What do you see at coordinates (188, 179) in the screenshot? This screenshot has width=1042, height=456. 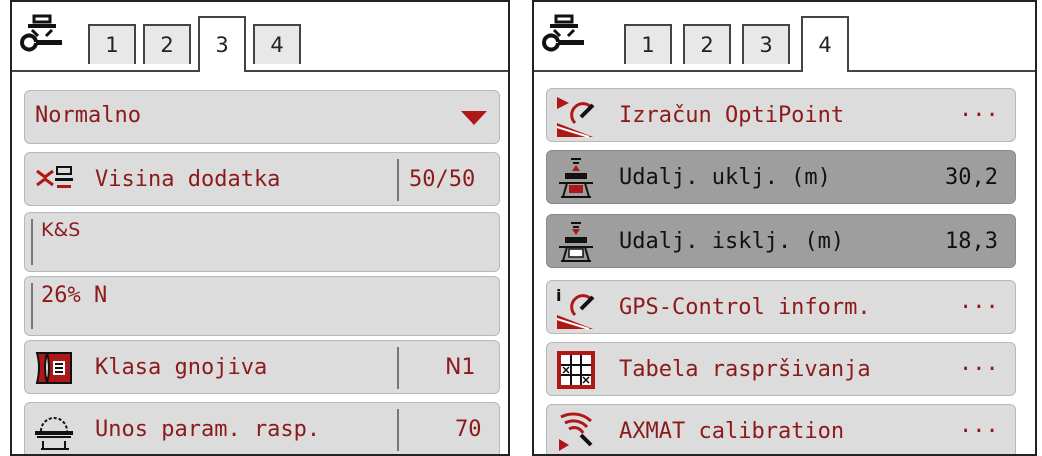 I see `visina-label: Visina dodatka` at bounding box center [188, 179].